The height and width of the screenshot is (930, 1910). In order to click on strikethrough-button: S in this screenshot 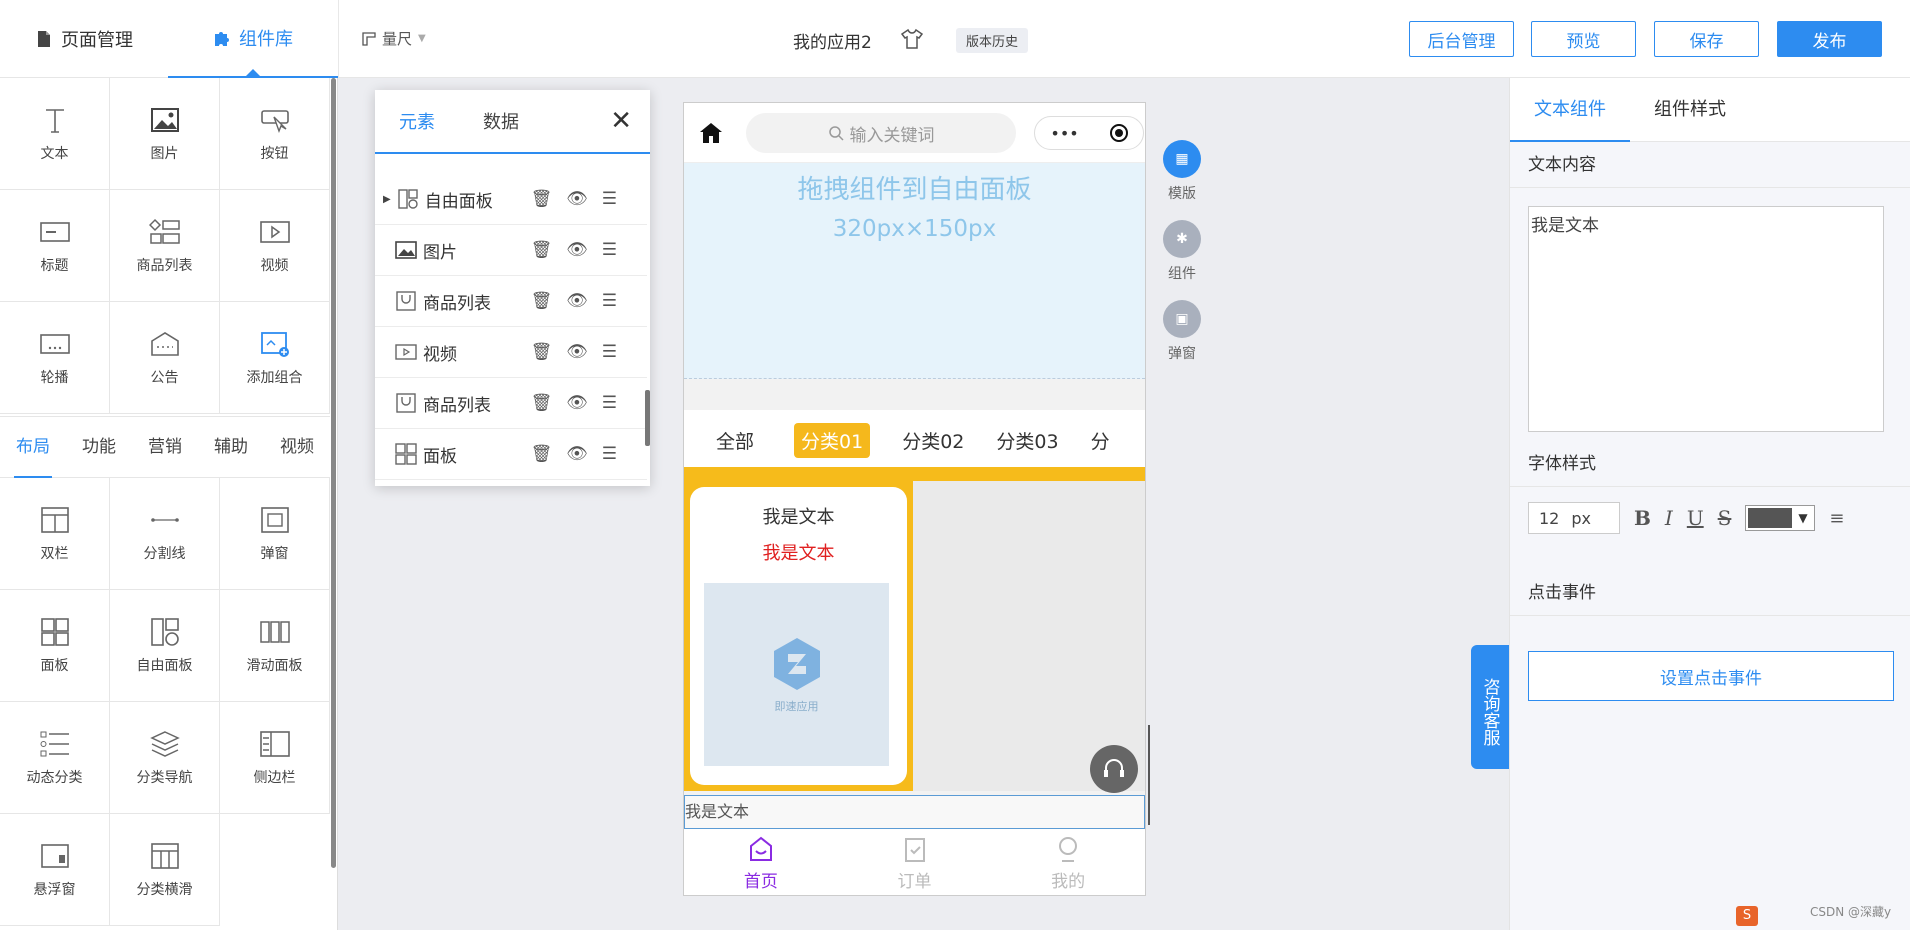, I will do `click(1725, 518)`.